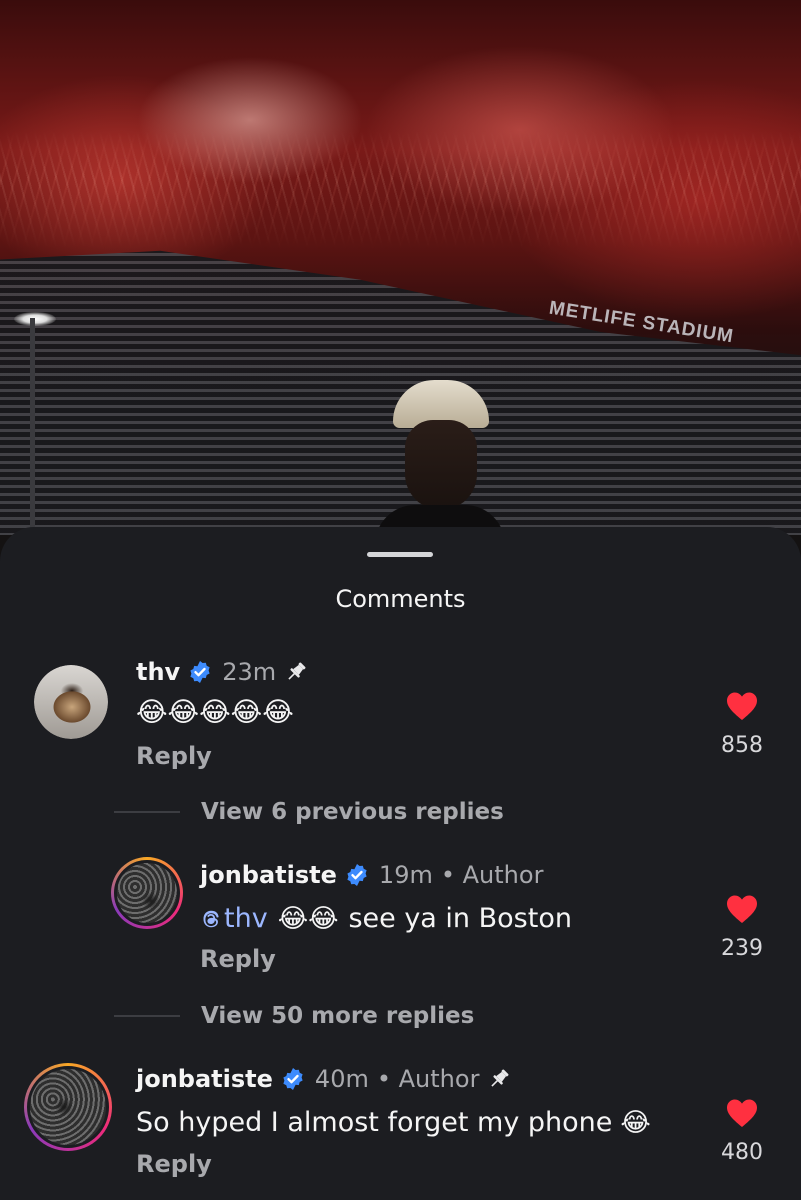  What do you see at coordinates (308, 918) in the screenshot?
I see `emoji: 😂😂` at bounding box center [308, 918].